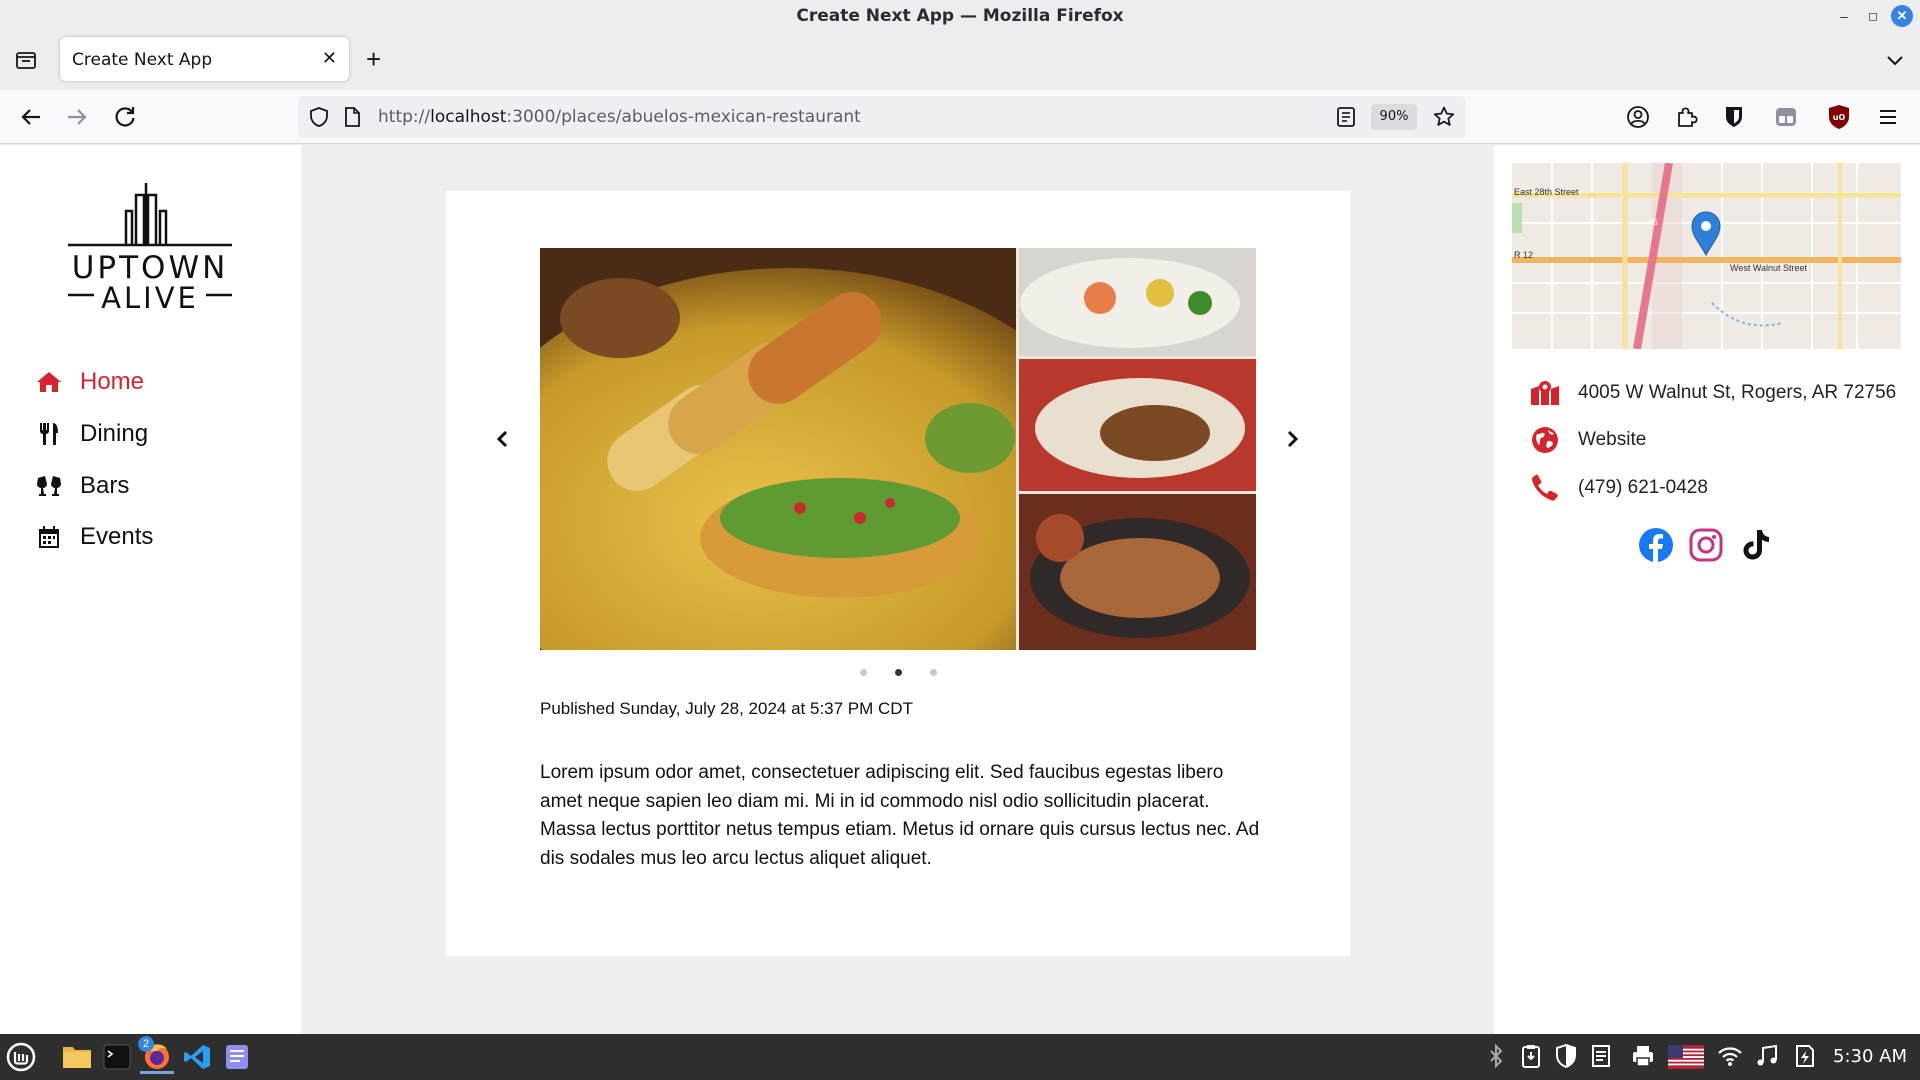 This screenshot has height=1080, width=1920. Describe the element at coordinates (1394, 117) in the screenshot. I see `zoom-reset-button: 90%` at that location.